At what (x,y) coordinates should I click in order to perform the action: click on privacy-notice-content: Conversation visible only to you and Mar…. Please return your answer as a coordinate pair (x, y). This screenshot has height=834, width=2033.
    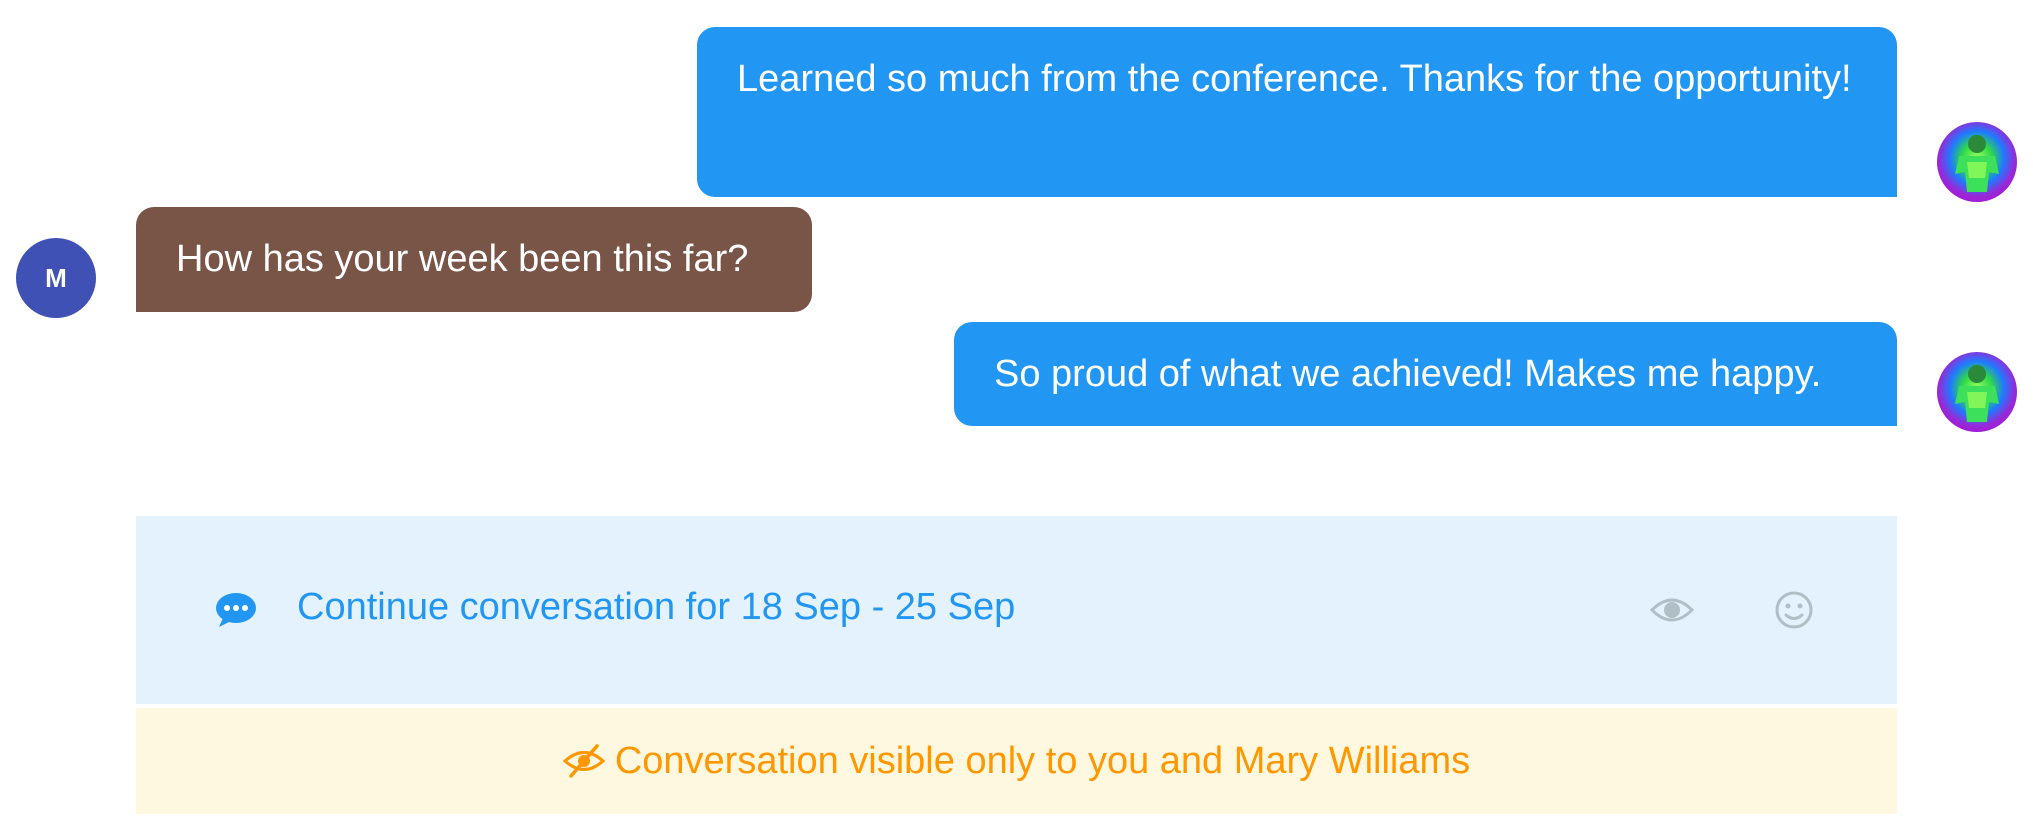
    Looking at the image, I should click on (1016, 761).